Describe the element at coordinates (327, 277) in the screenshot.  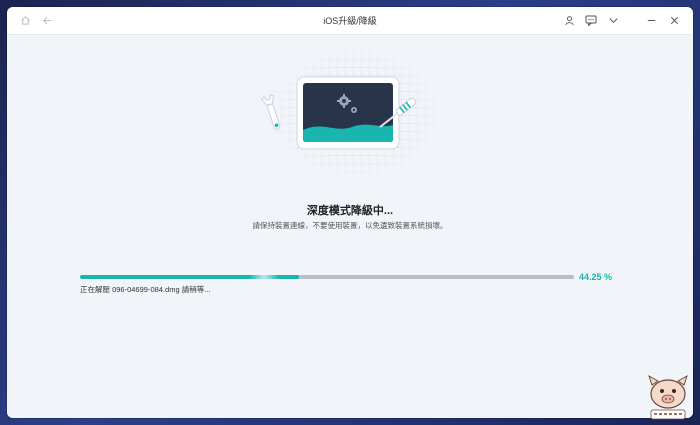
I see `progress-bar` at that location.